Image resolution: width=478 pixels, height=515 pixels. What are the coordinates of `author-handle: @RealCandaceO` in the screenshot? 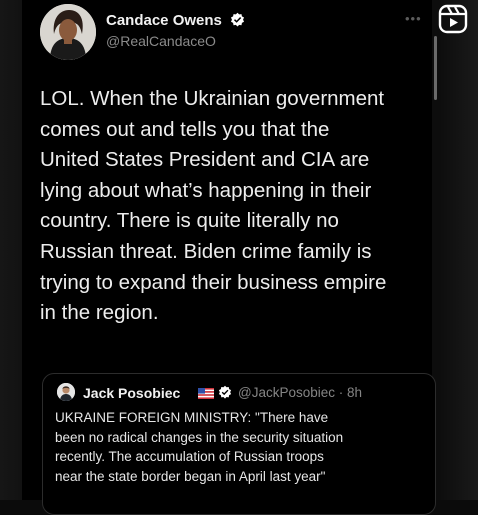 It's located at (161, 41).